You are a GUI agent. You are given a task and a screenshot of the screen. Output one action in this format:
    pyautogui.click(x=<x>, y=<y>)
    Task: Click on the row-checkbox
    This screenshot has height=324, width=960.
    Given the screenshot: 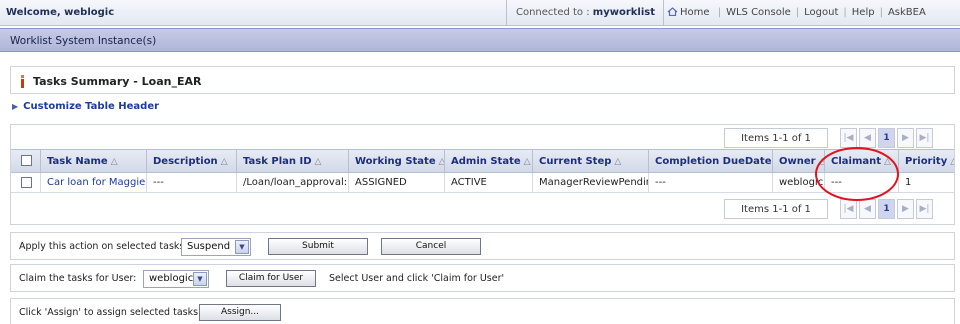 What is the action you would take?
    pyautogui.click(x=26, y=182)
    